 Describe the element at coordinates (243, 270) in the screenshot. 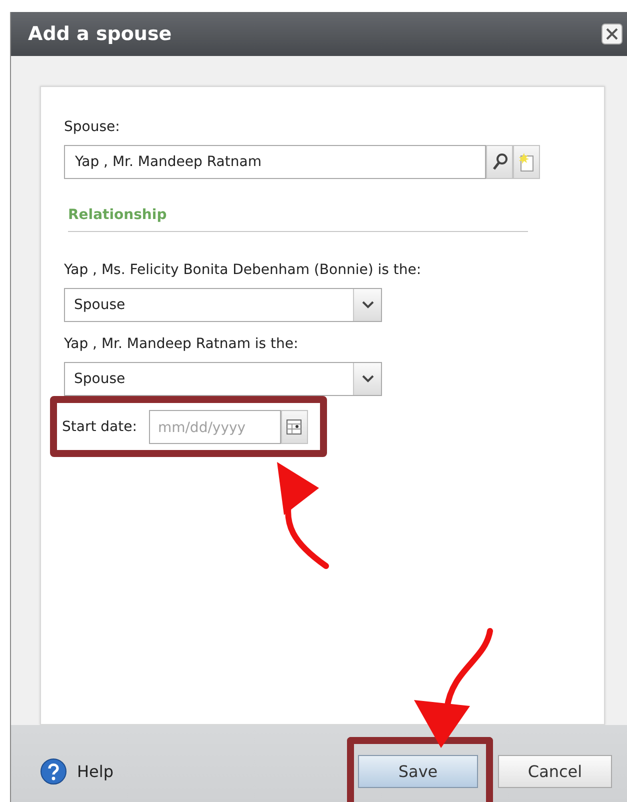

I see `field-label: Yap , Ms. Felicity Bonita Debenham (Bonnie) is the:` at that location.